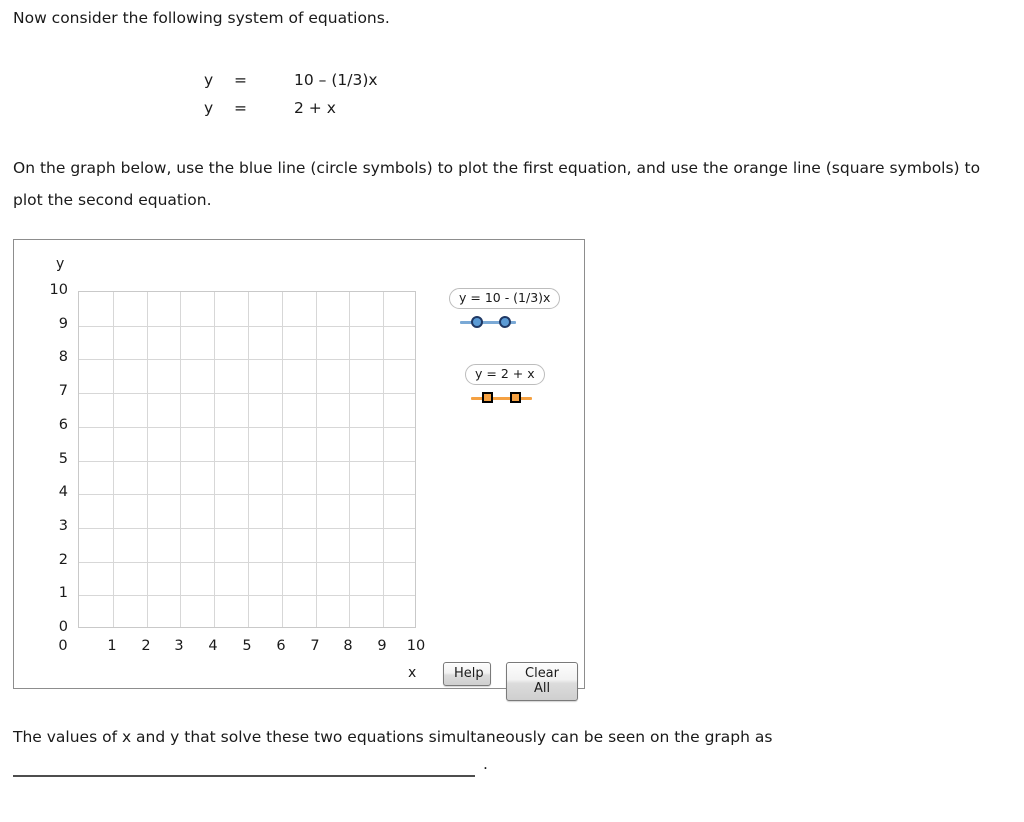 Image resolution: width=1024 pixels, height=822 pixels. I want to click on y-tick-label: 5, so click(63, 459).